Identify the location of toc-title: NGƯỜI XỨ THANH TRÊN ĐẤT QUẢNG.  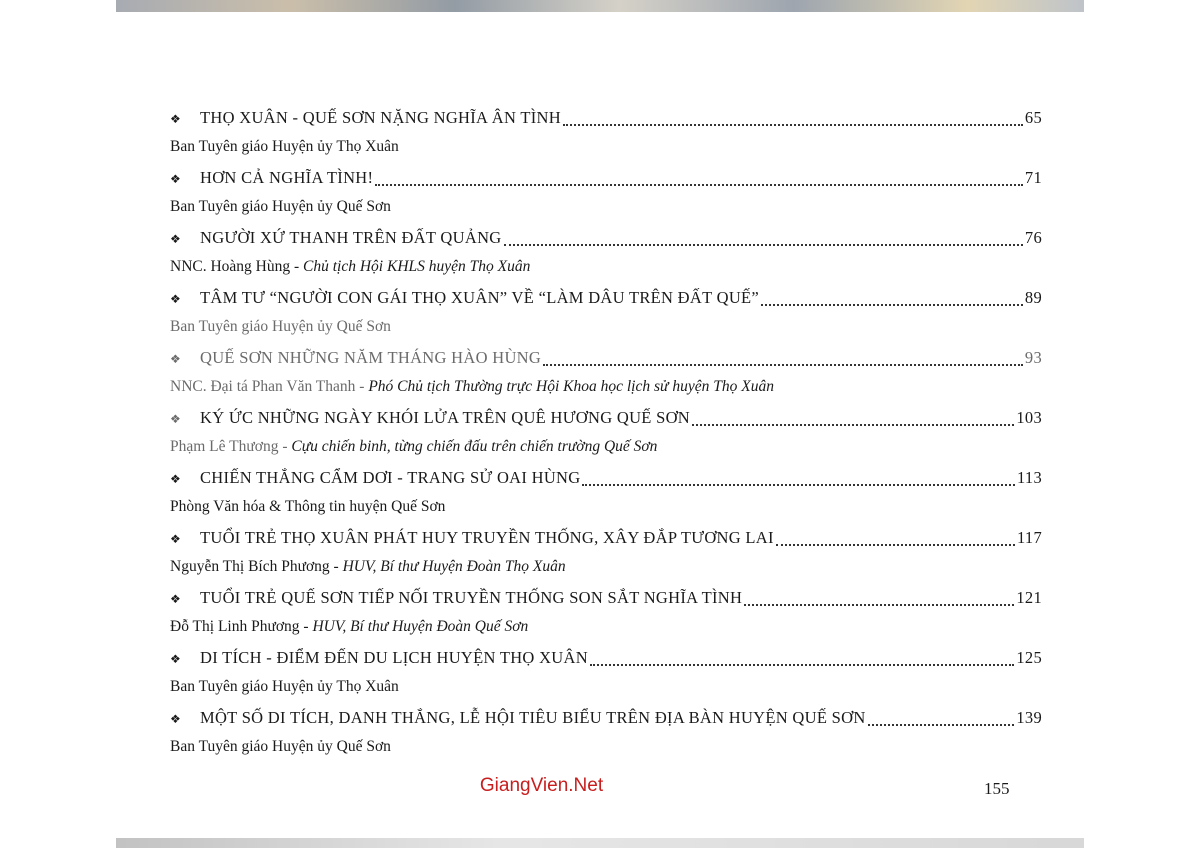
(351, 237).